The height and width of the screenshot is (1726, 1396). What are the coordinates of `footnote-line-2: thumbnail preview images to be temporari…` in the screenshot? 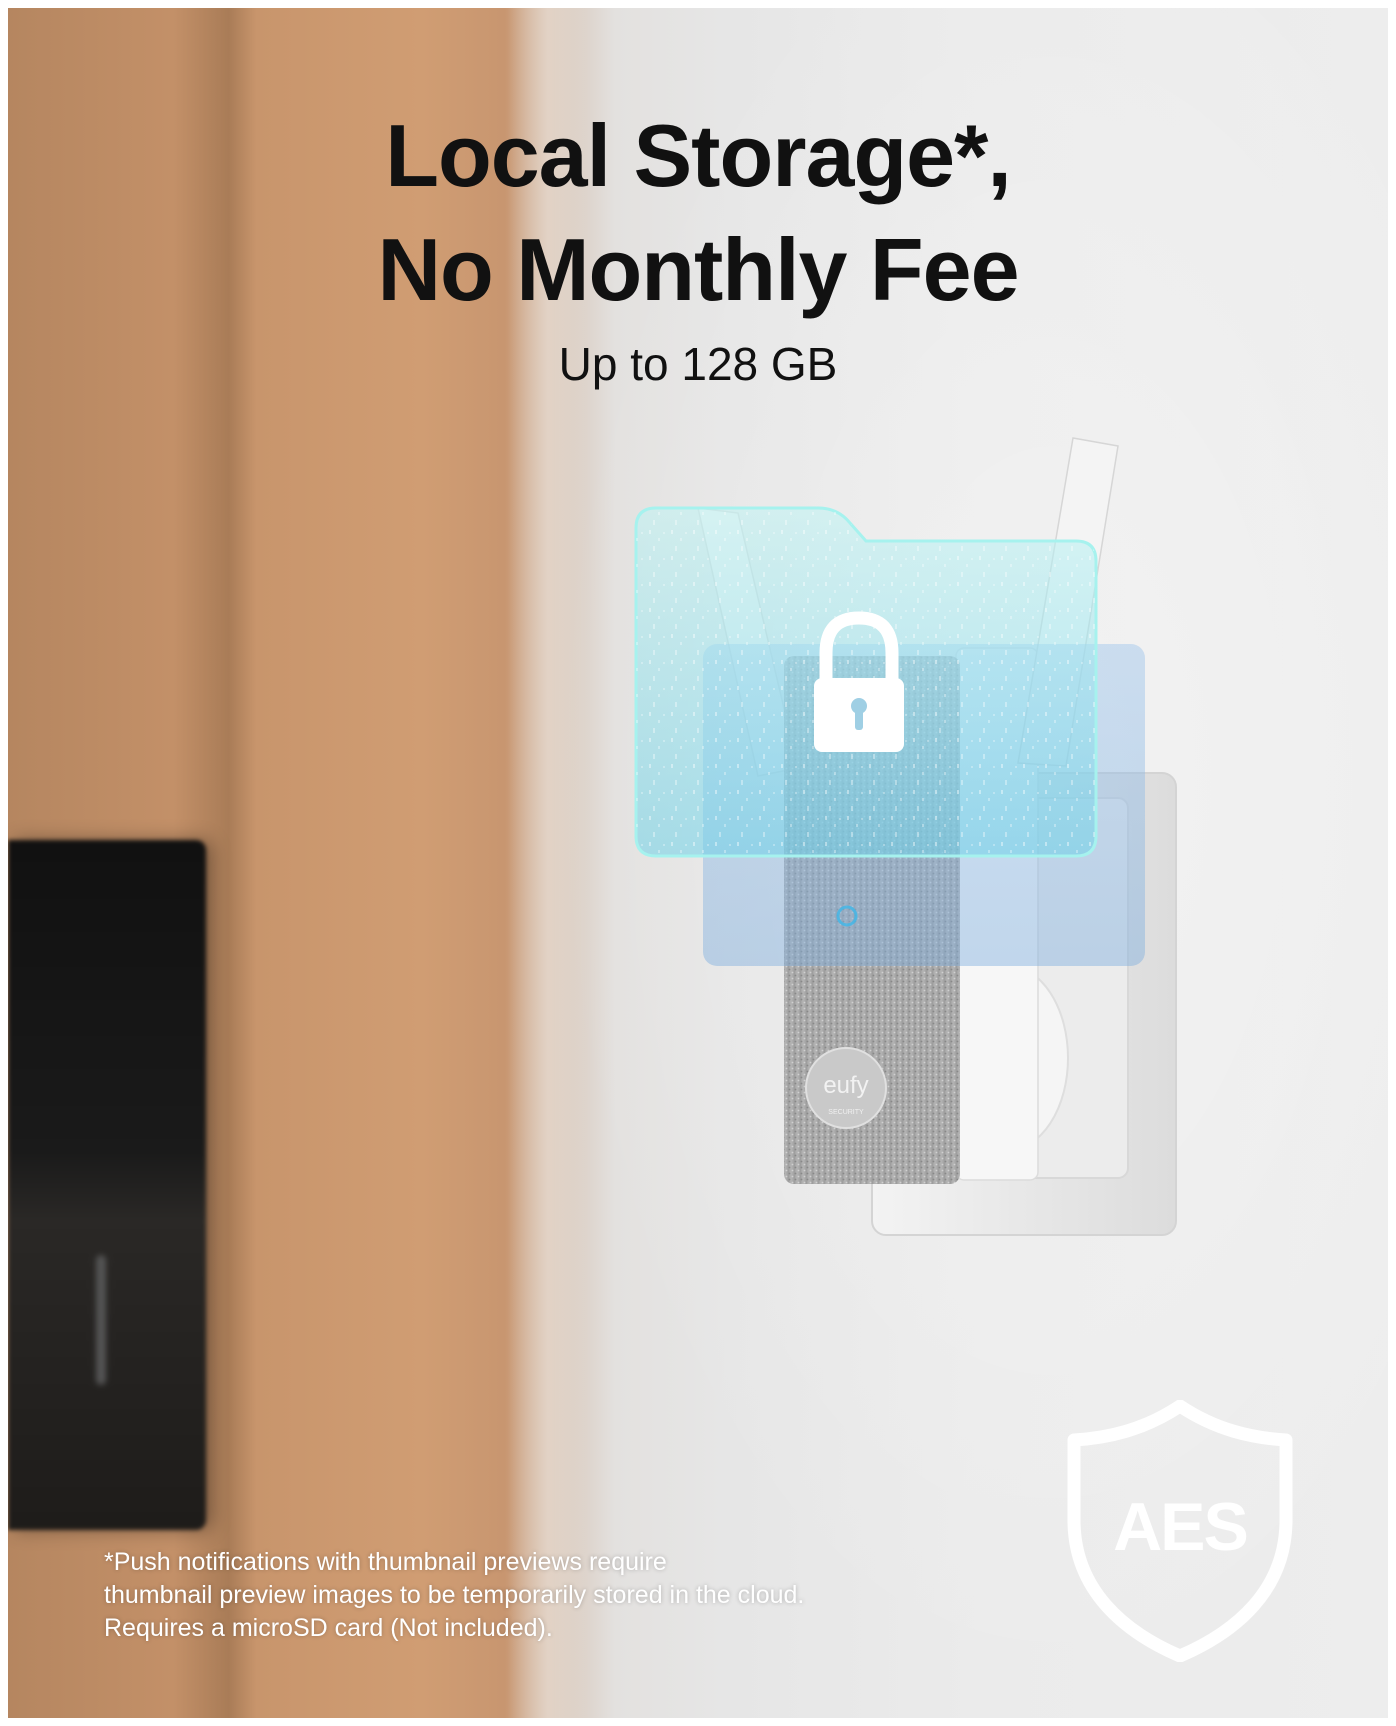 It's located at (454, 1595).